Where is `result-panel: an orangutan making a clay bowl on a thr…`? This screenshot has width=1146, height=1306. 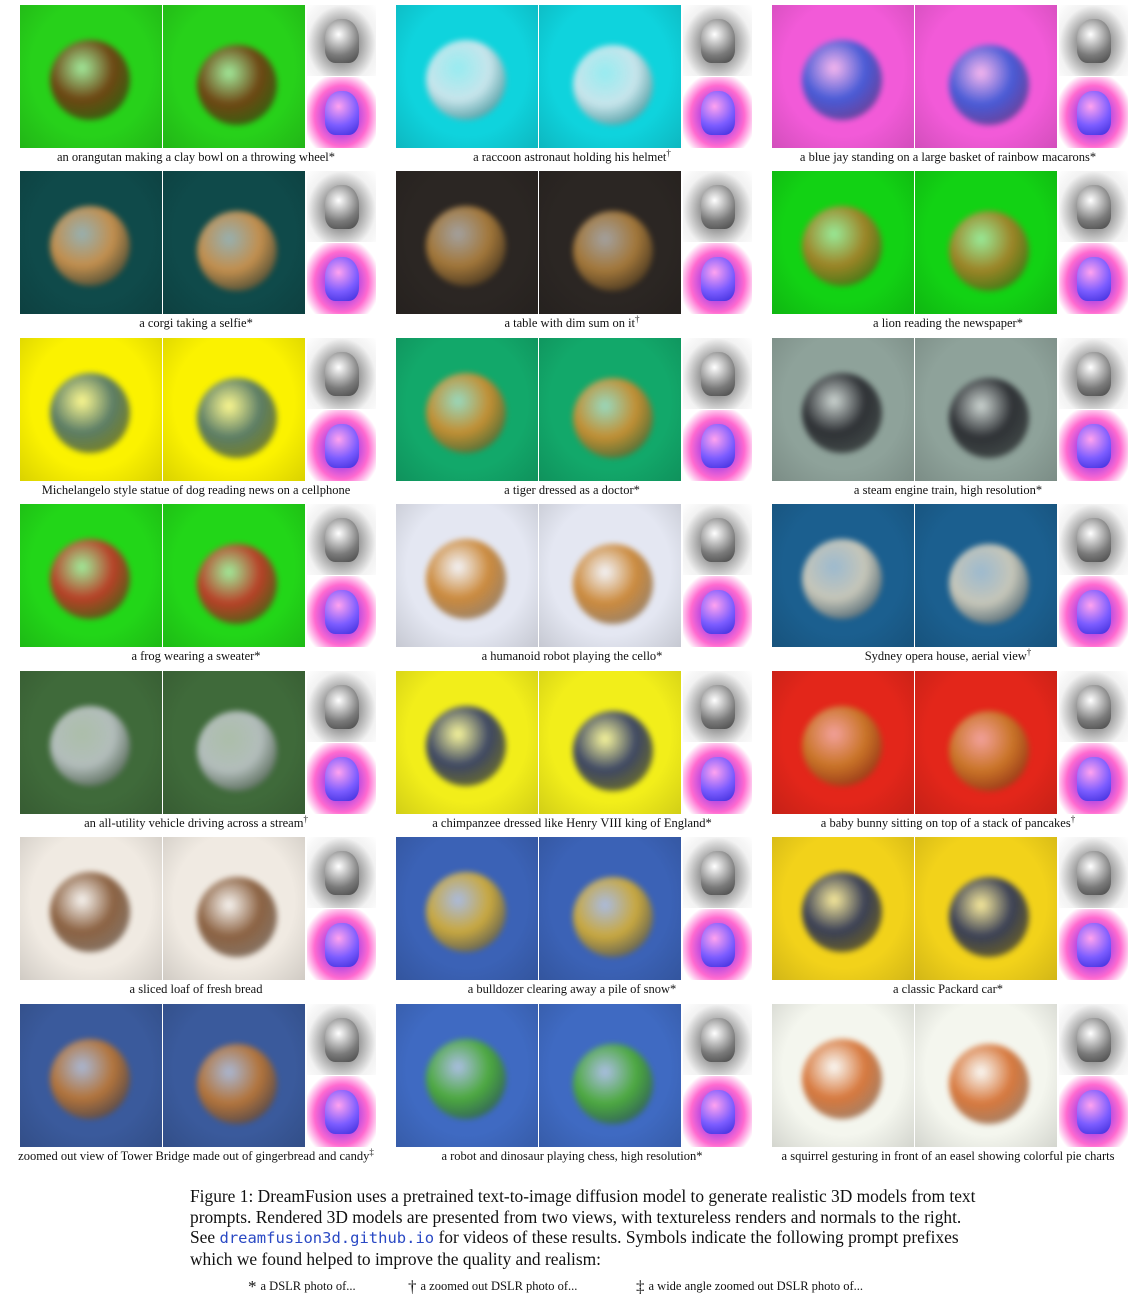 result-panel: an orangutan making a clay bowl on a thr… is located at coordinates (196, 84).